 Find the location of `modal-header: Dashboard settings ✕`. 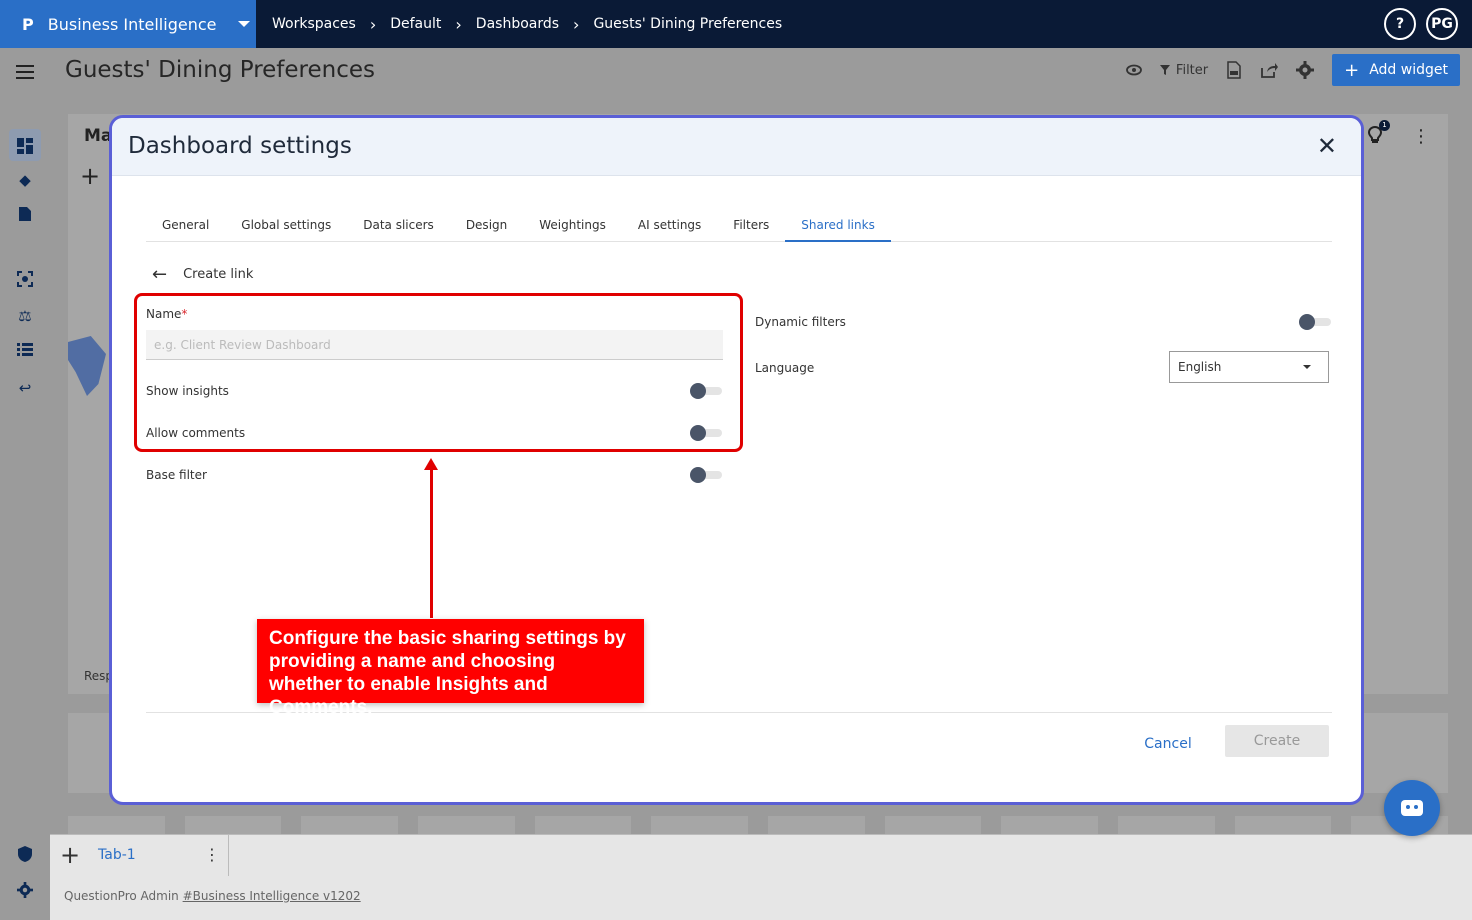

modal-header: Dashboard settings ✕ is located at coordinates (736, 147).